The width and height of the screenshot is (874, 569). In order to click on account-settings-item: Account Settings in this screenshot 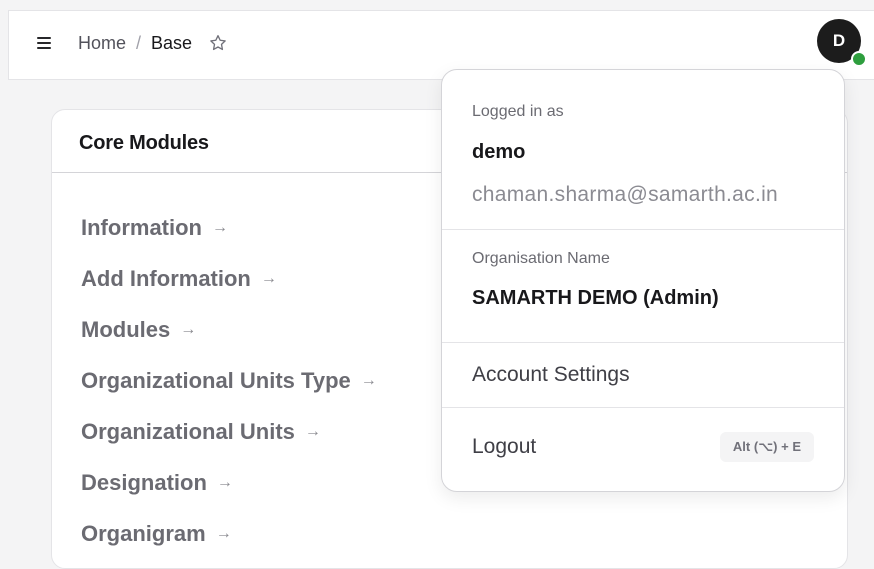, I will do `click(643, 375)`.